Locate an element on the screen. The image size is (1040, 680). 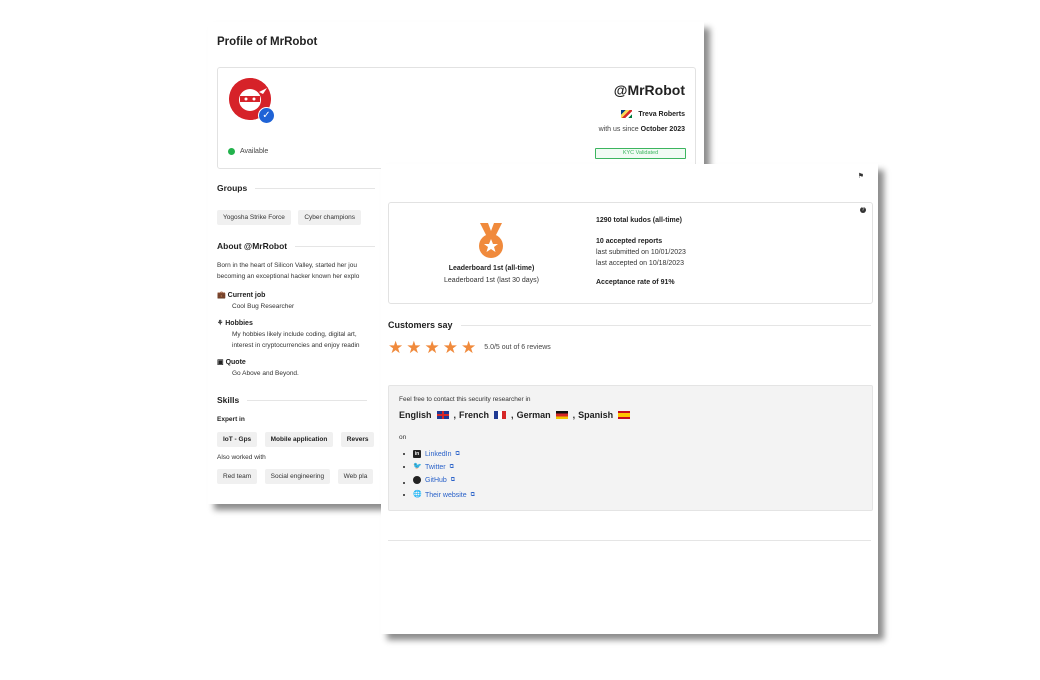
linkedin-label: LinkedIn is located at coordinates (438, 454).